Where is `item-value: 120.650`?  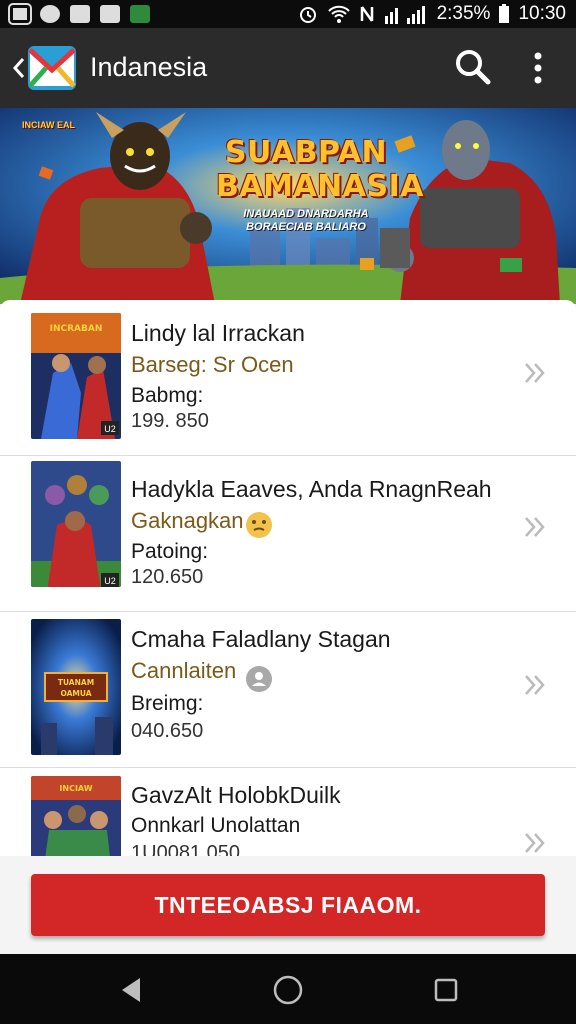
item-value: 120.650 is located at coordinates (167, 577).